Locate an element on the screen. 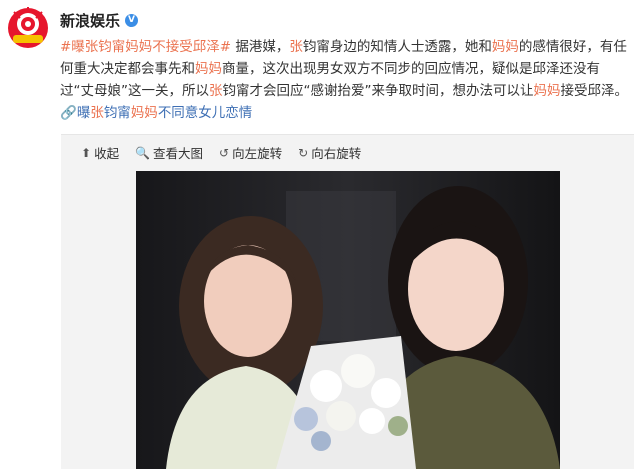 This screenshot has width=640, height=469. account-header: 新浪娱乐 V is located at coordinates (99, 20).